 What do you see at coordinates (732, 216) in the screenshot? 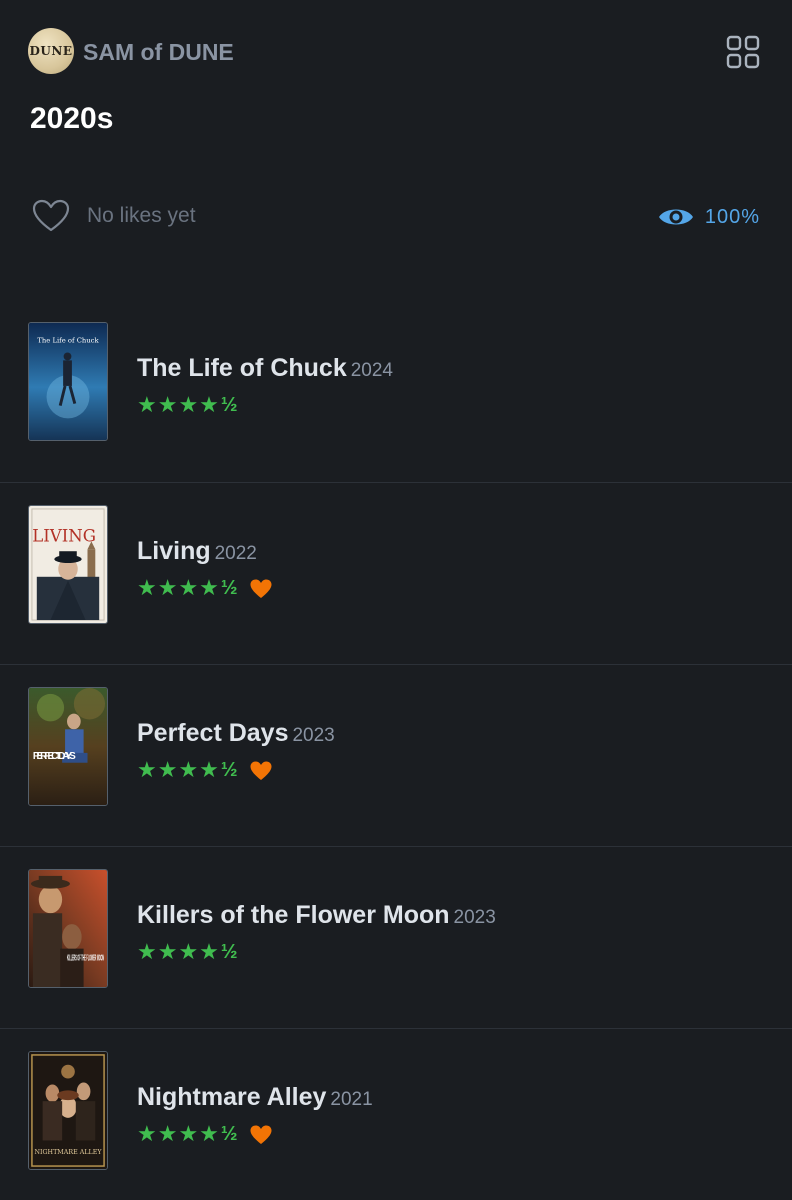
I see `watched-percent: 100%` at bounding box center [732, 216].